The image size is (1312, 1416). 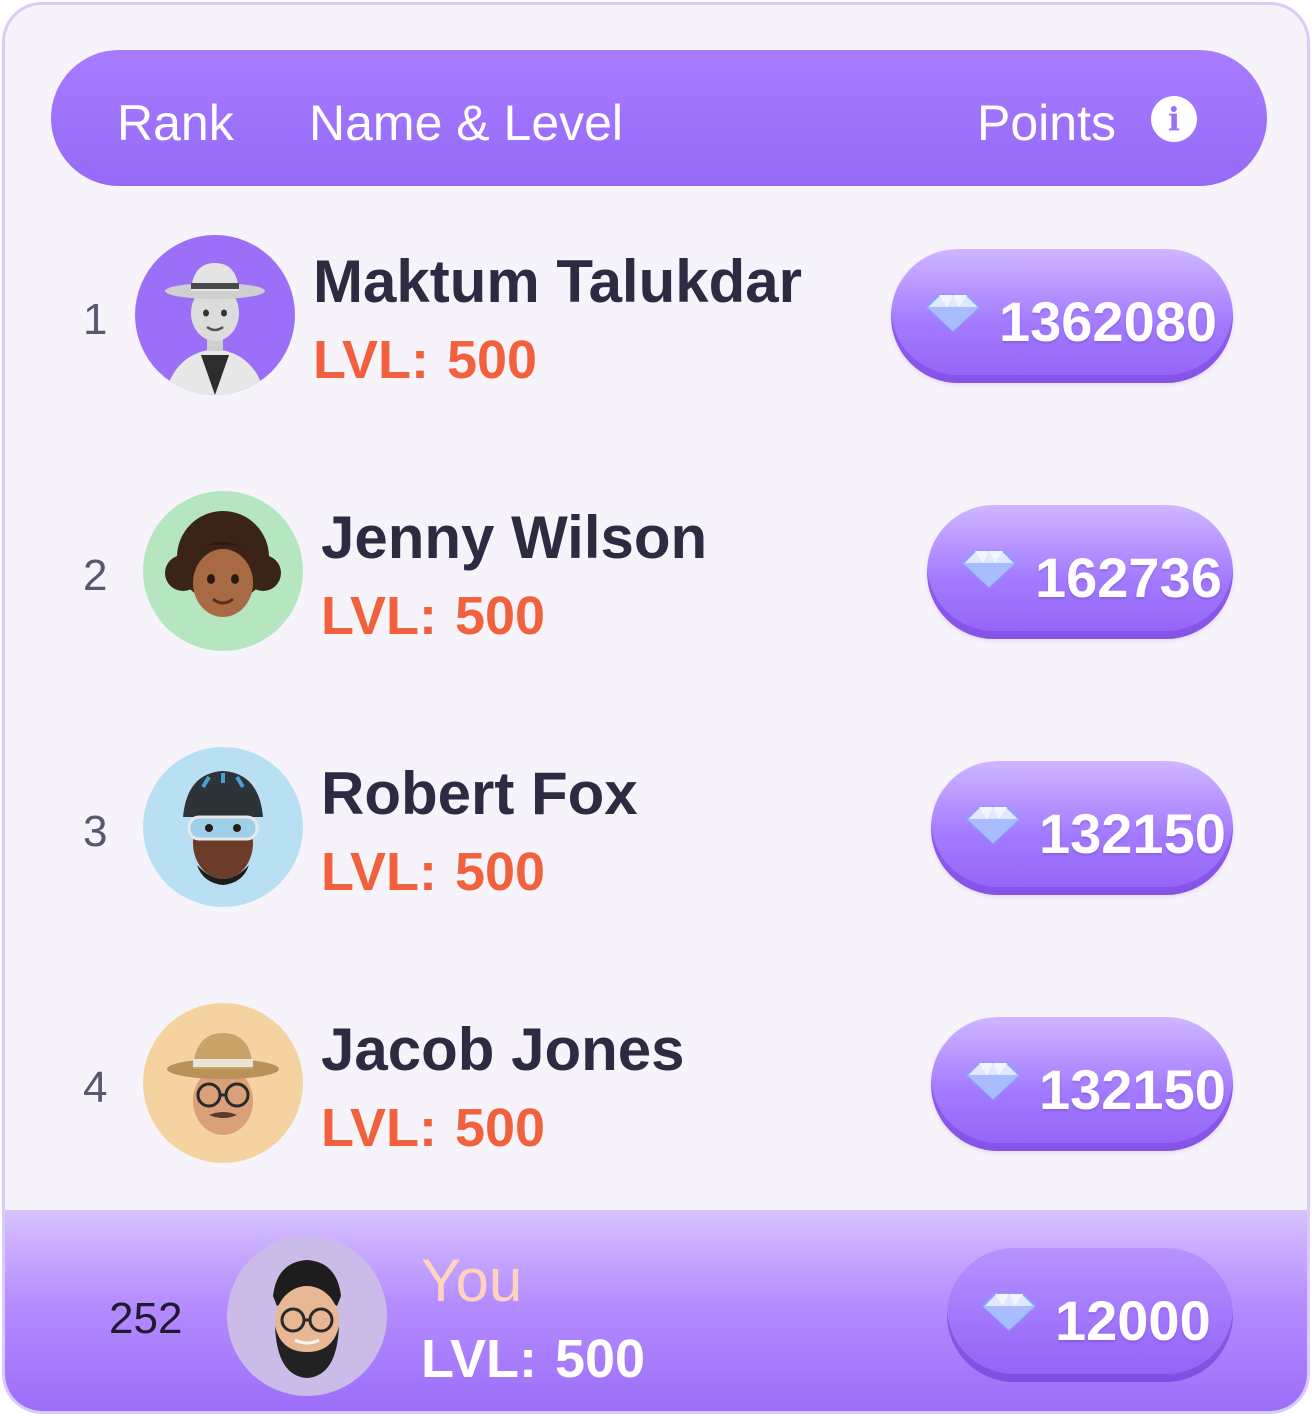 I want to click on points-value: 162736, so click(x=1128, y=577).